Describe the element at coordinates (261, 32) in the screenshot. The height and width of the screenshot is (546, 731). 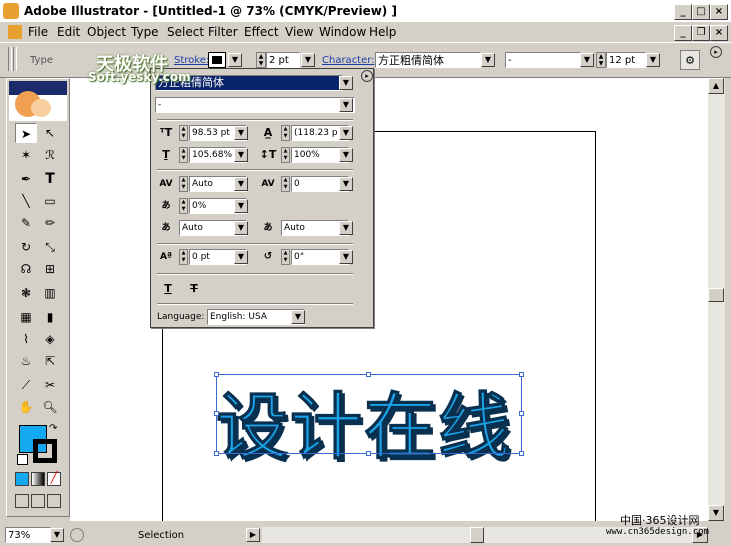
I see `menu-effect: Effect` at that location.